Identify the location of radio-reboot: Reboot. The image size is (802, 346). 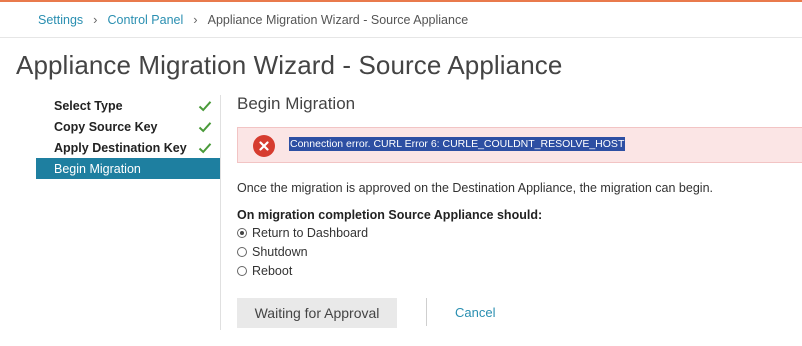
(264, 271).